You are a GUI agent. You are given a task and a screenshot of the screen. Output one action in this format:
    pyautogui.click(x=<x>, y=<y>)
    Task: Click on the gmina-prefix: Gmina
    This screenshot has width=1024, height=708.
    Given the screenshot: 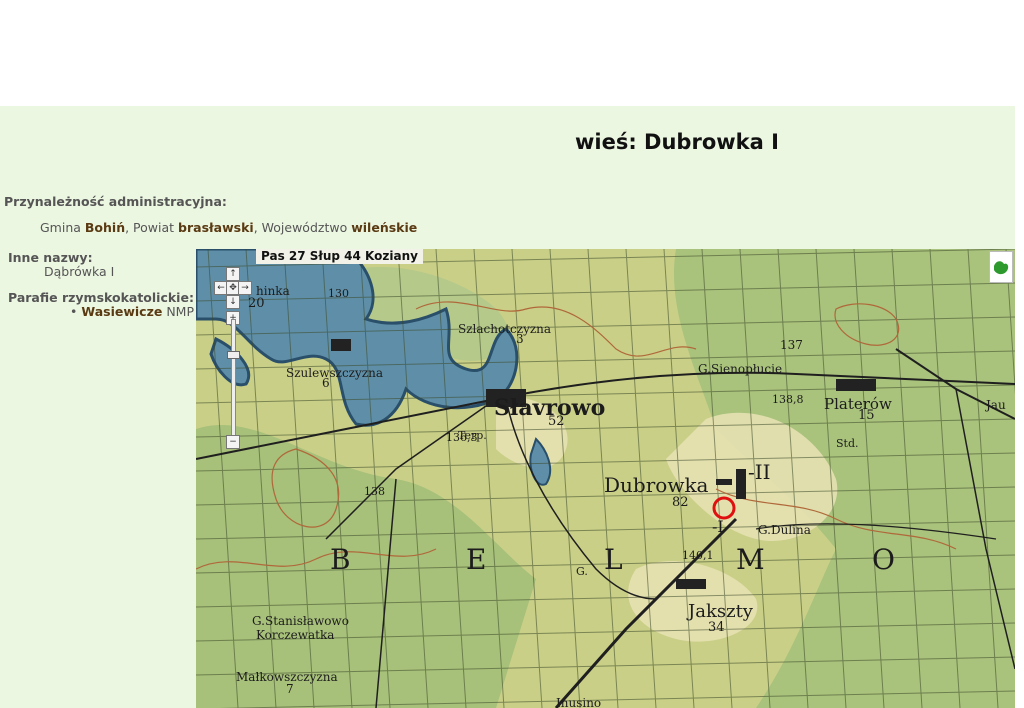 What is the action you would take?
    pyautogui.click(x=60, y=227)
    